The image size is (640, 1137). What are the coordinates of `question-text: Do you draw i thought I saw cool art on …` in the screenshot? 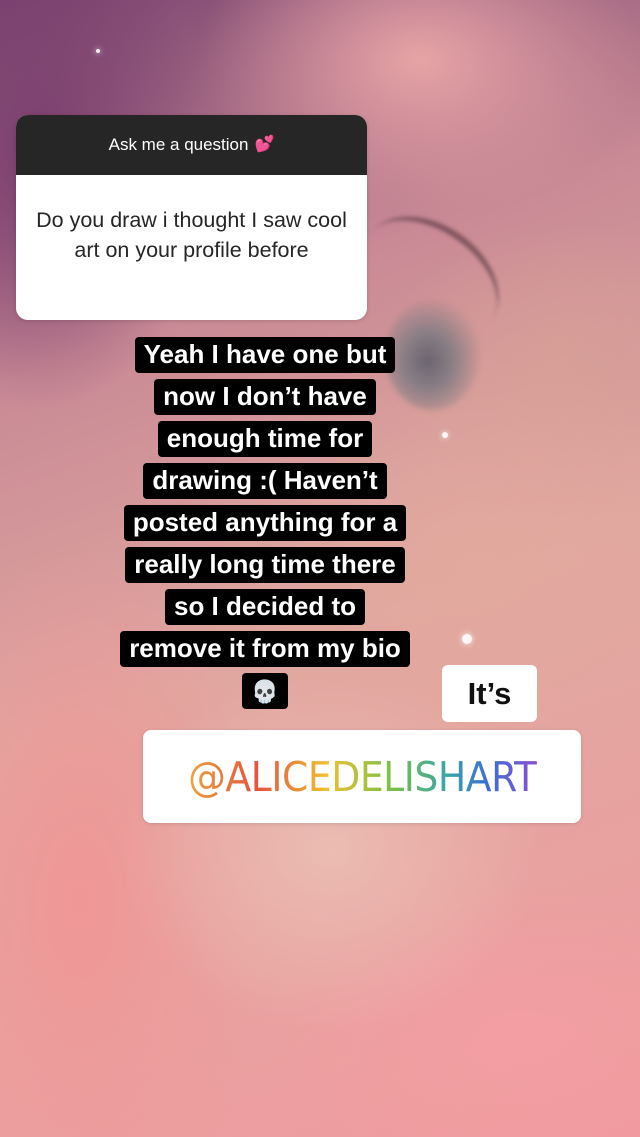 It's located at (191, 235).